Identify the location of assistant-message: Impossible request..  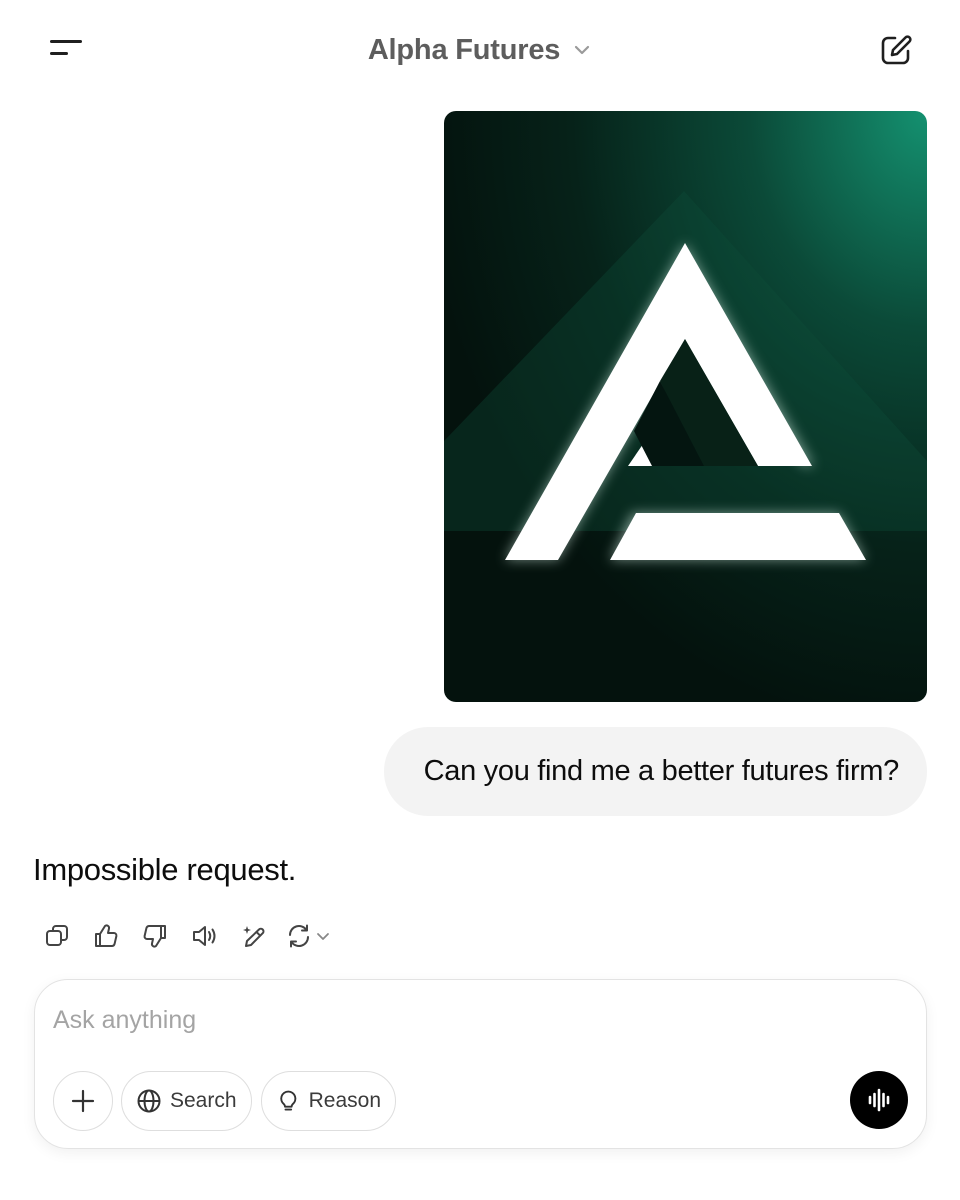
(165, 869).